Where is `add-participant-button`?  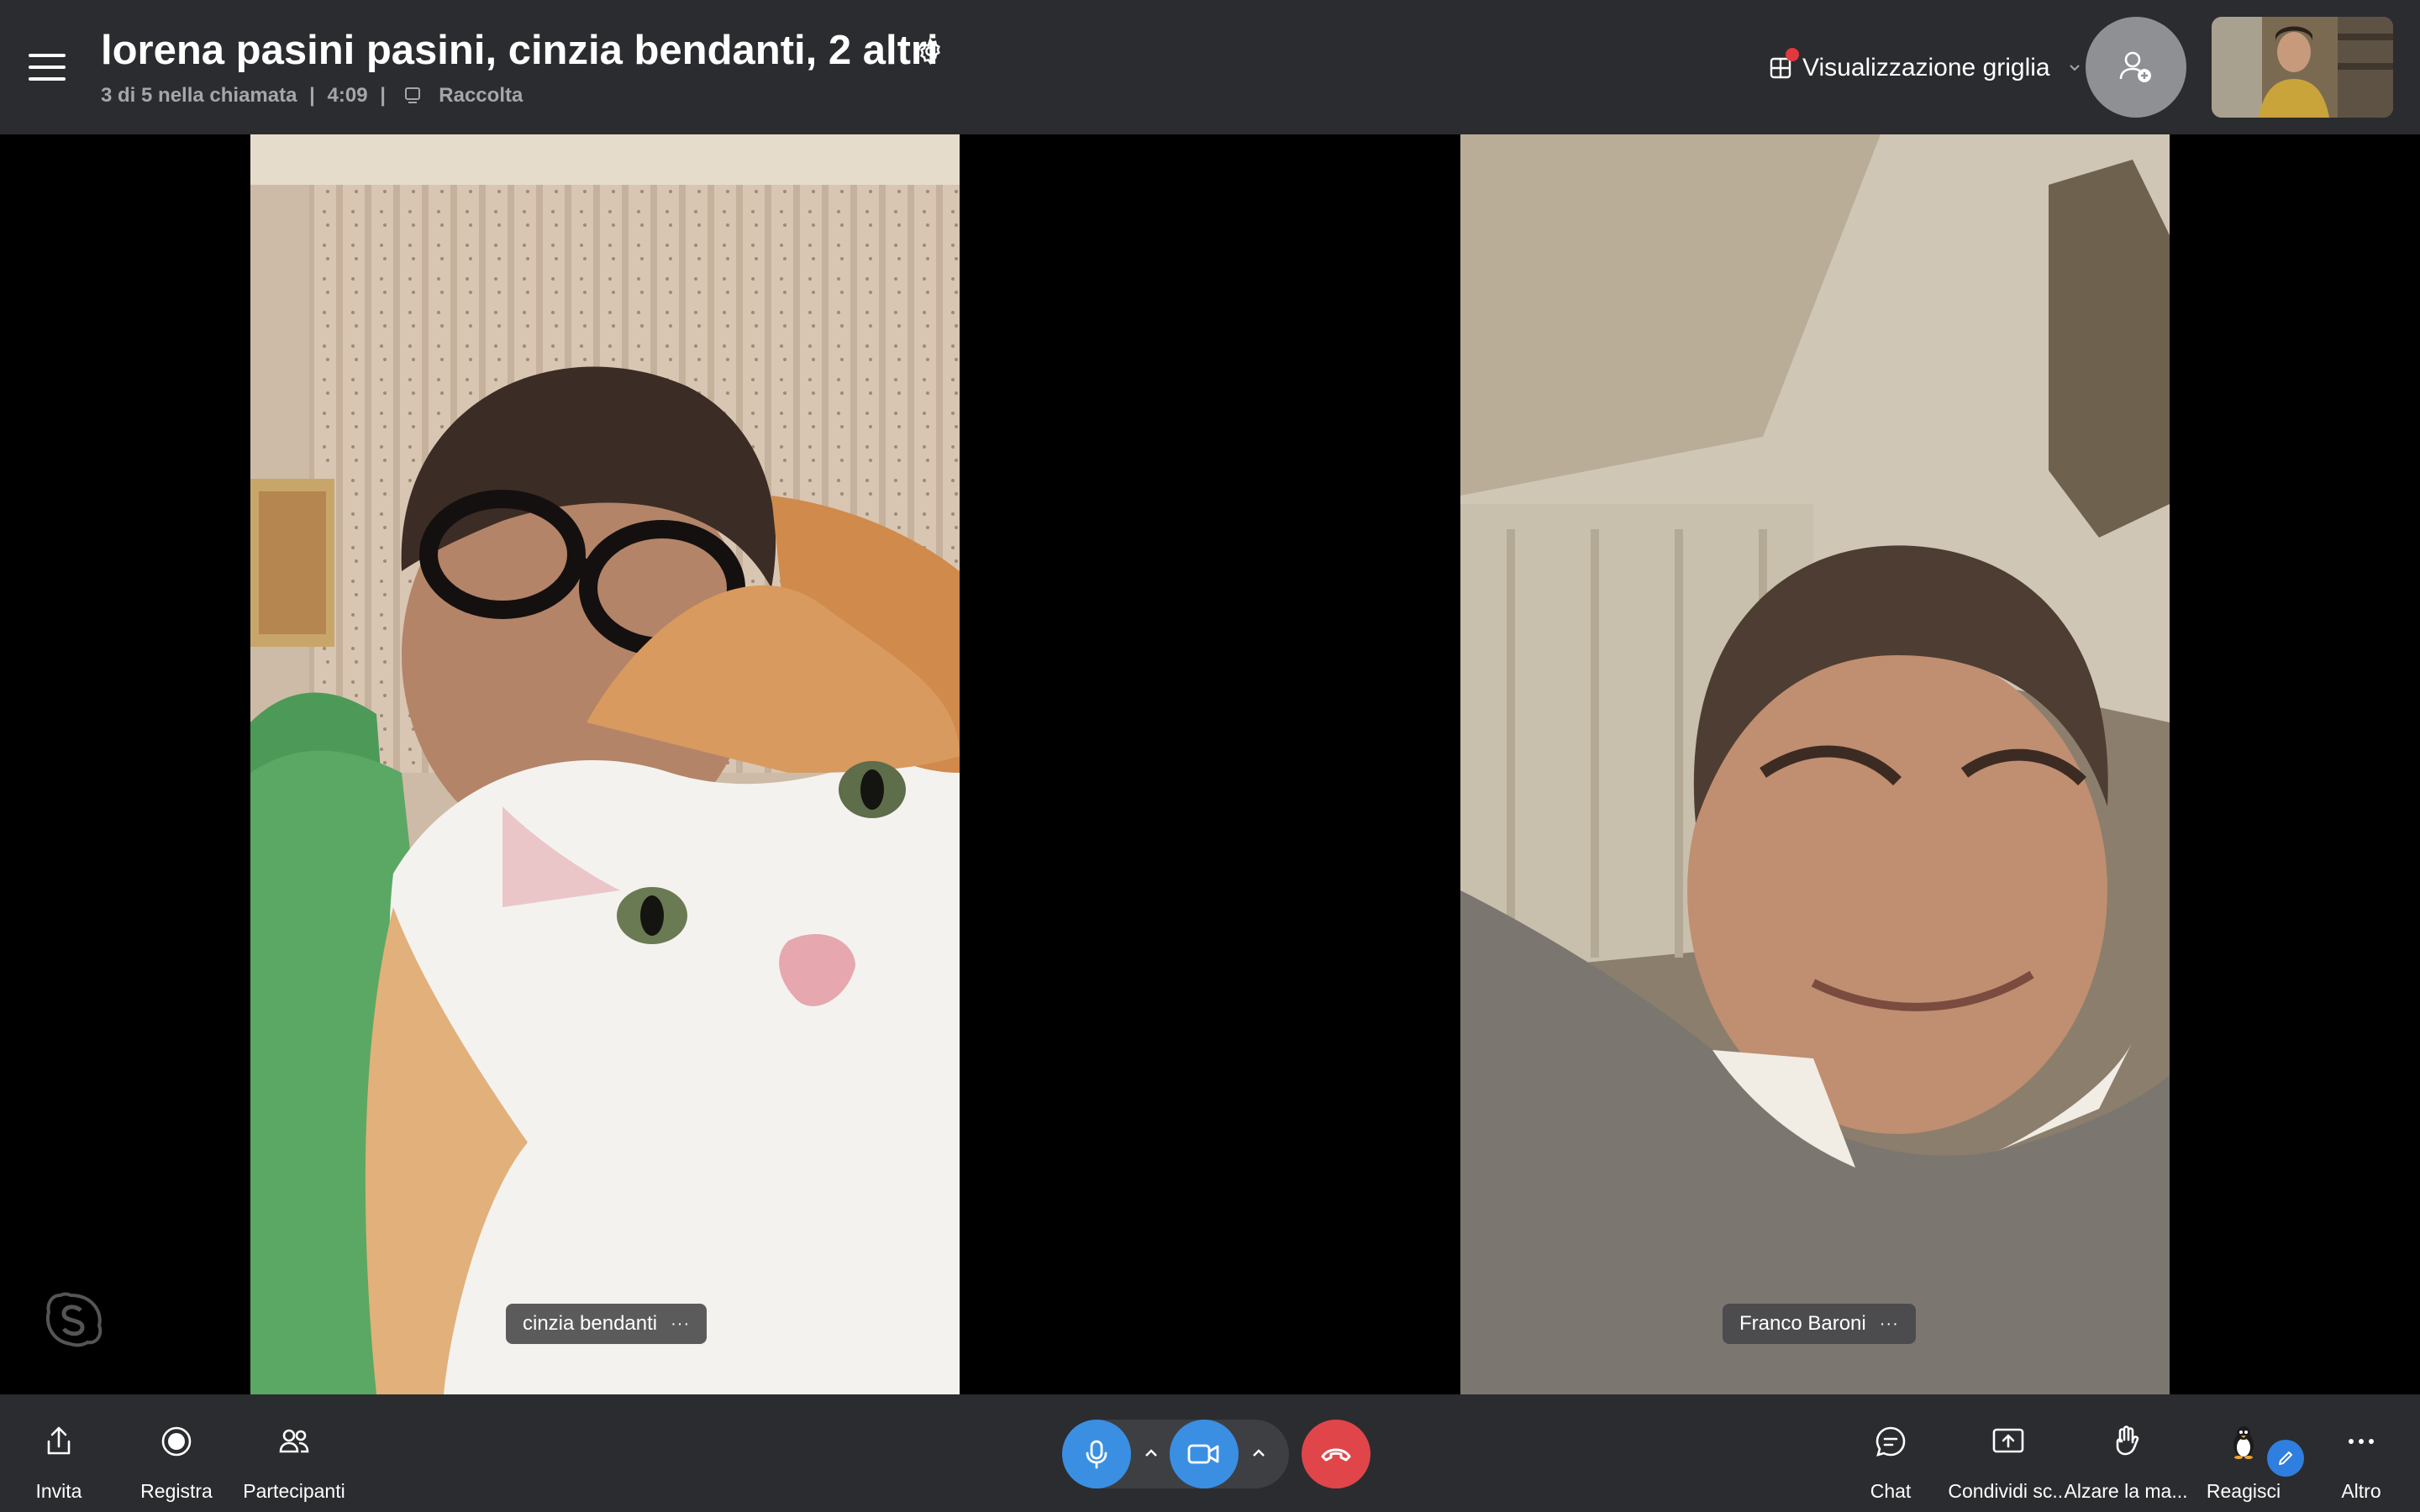 add-participant-button is located at coordinates (2136, 67).